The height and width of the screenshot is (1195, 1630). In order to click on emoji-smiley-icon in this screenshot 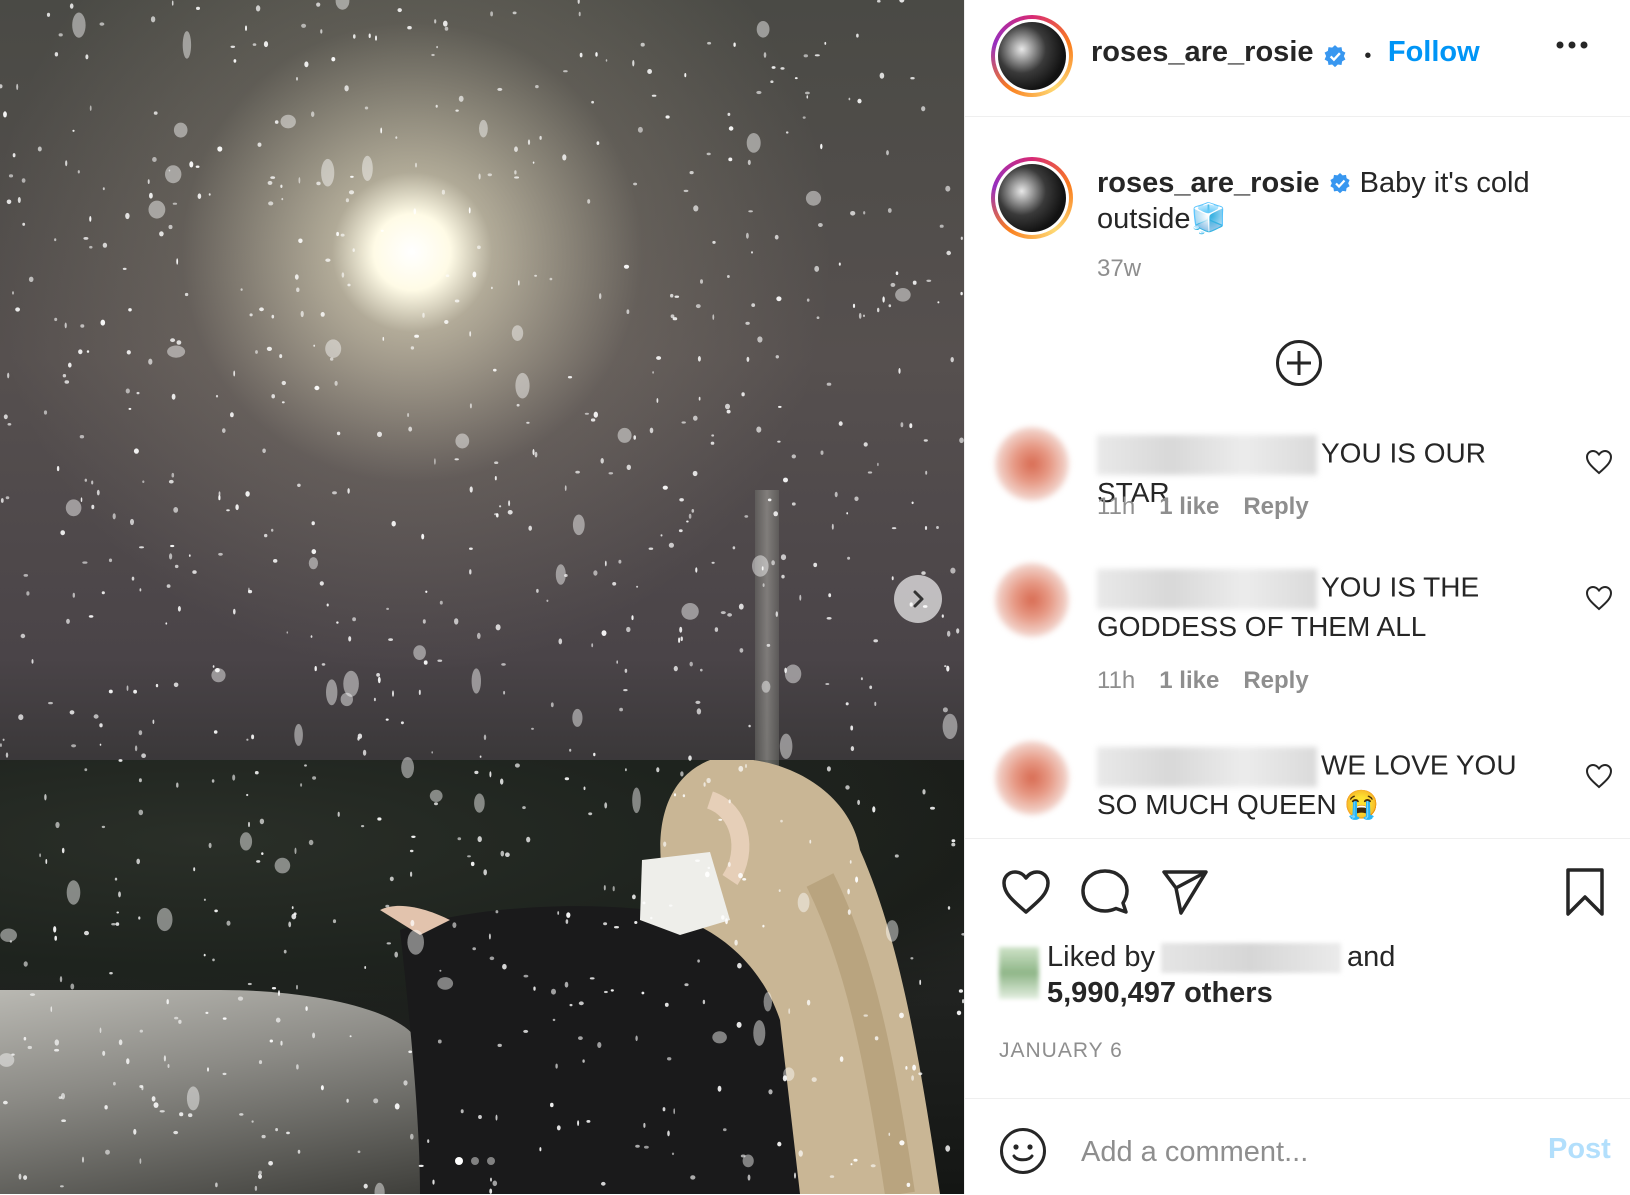, I will do `click(1023, 1151)`.